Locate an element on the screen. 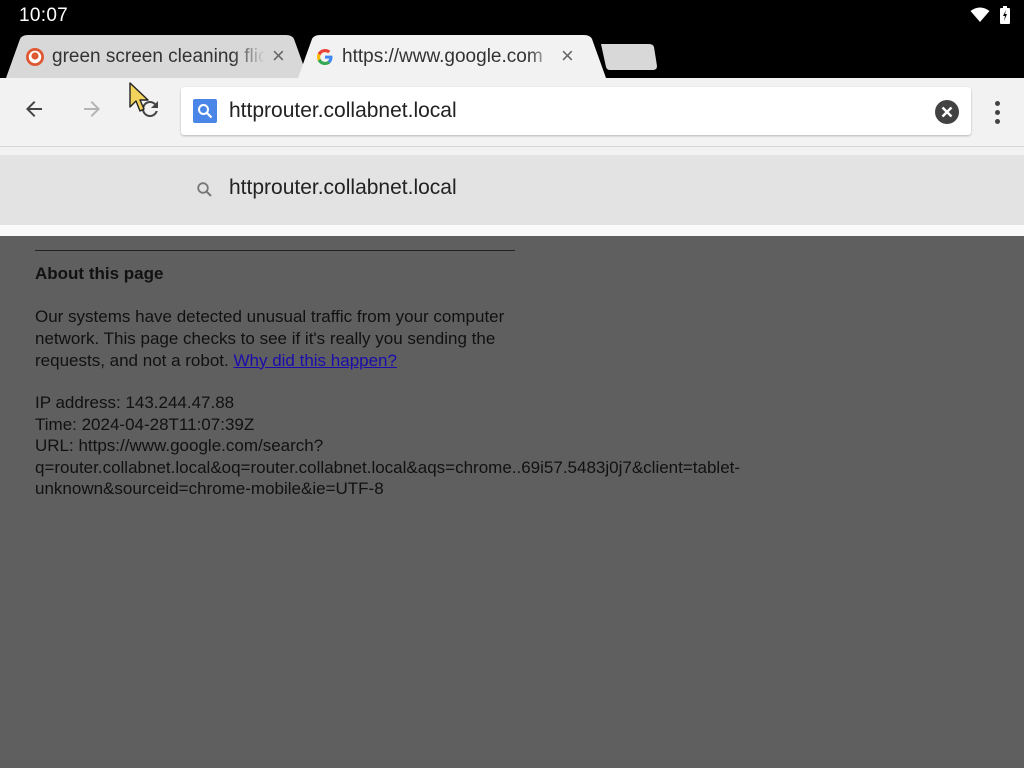 The height and width of the screenshot is (768, 1024). why-did-this-happen-link: Why did this happen? is located at coordinates (315, 360).